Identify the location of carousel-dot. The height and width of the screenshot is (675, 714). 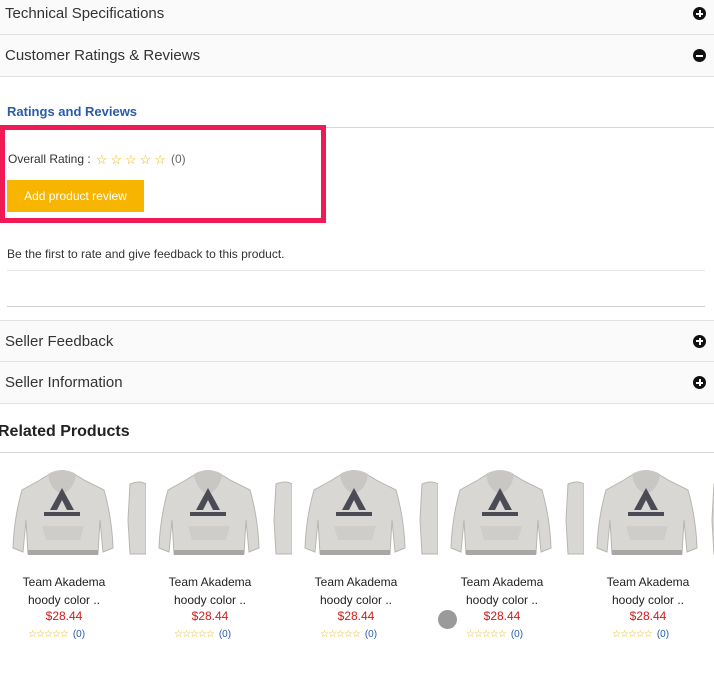
(447, 619).